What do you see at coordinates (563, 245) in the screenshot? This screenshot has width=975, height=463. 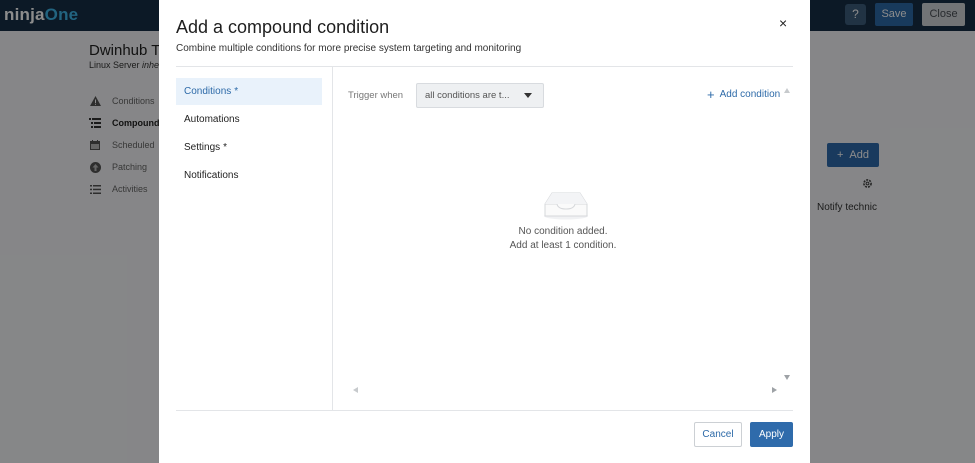 I see `empty-state-hint: Add at least 1 condition.` at bounding box center [563, 245].